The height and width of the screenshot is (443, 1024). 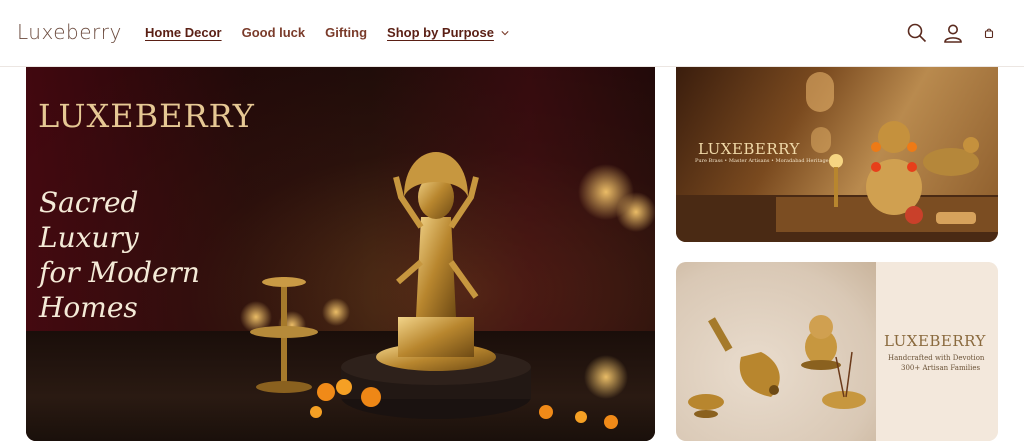 I want to click on account-button, so click(x=953, y=33).